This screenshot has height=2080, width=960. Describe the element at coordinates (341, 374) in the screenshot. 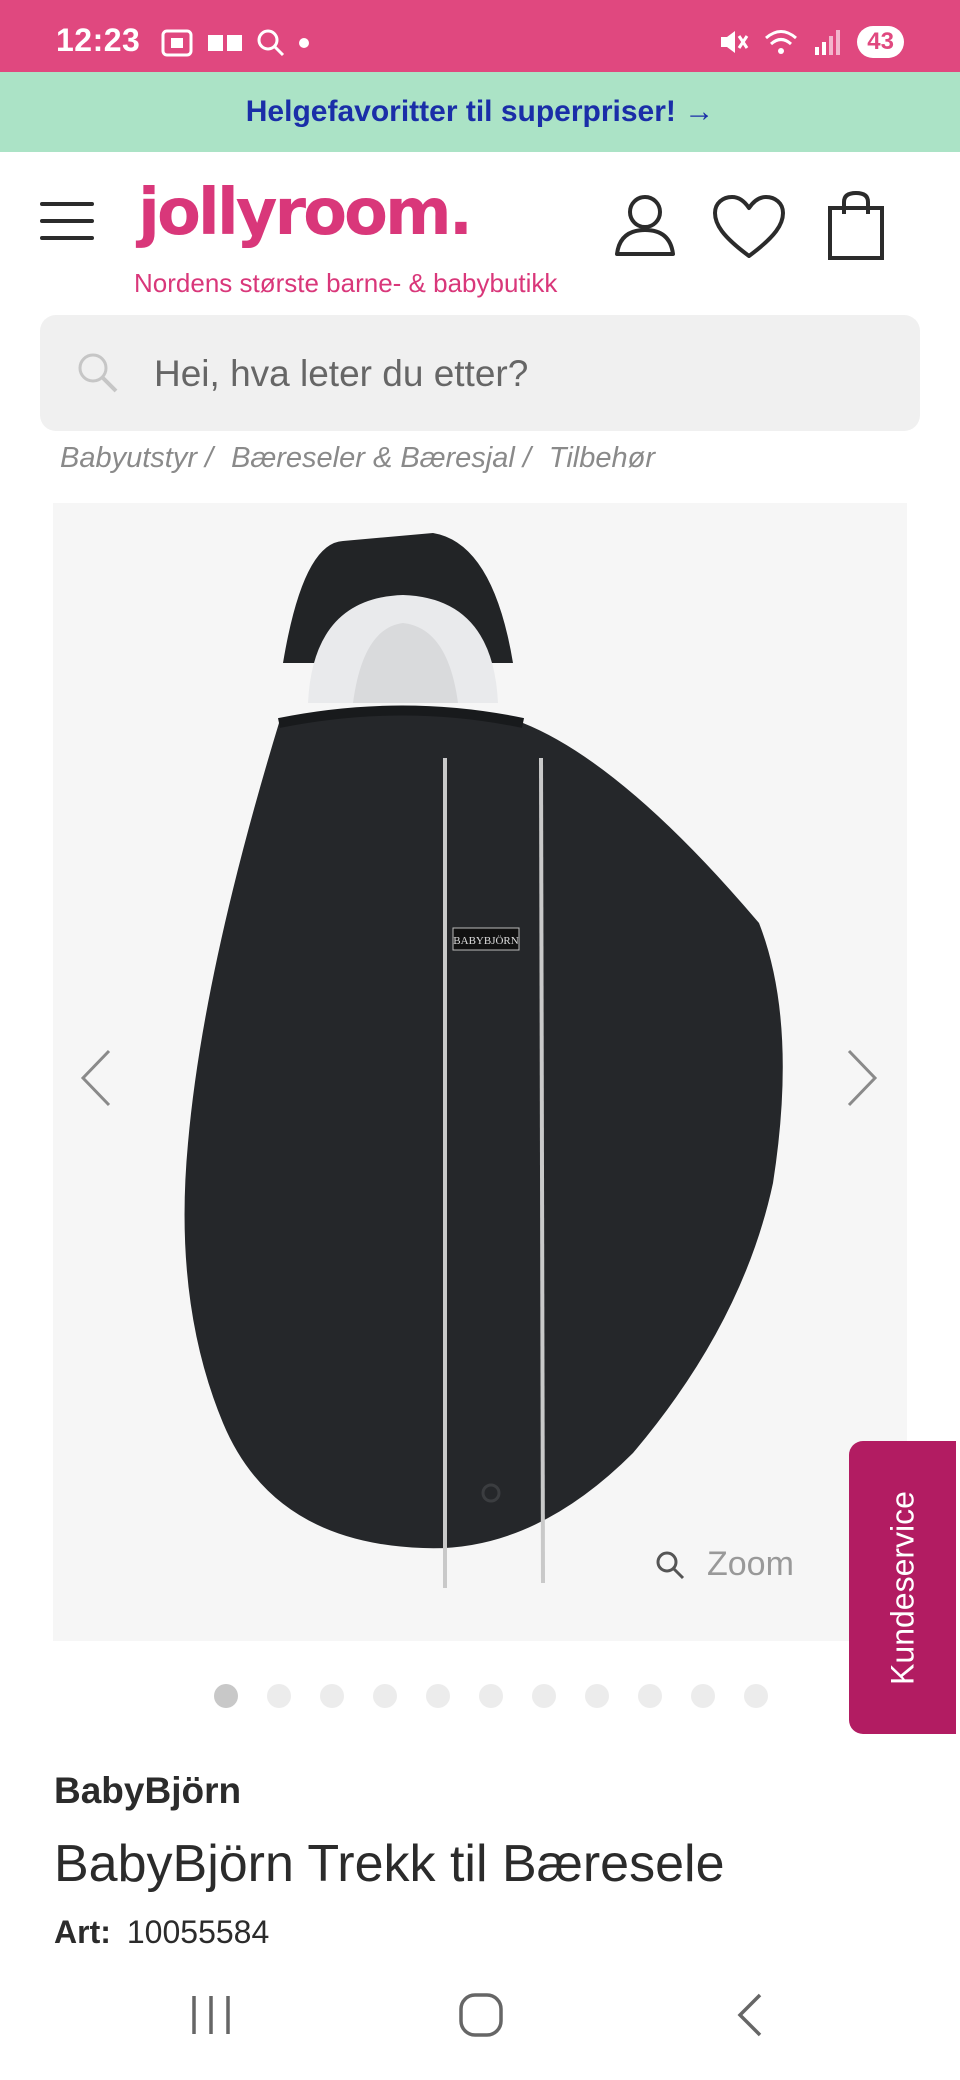

I see `search-input: Hei, hva leter du etter?` at that location.